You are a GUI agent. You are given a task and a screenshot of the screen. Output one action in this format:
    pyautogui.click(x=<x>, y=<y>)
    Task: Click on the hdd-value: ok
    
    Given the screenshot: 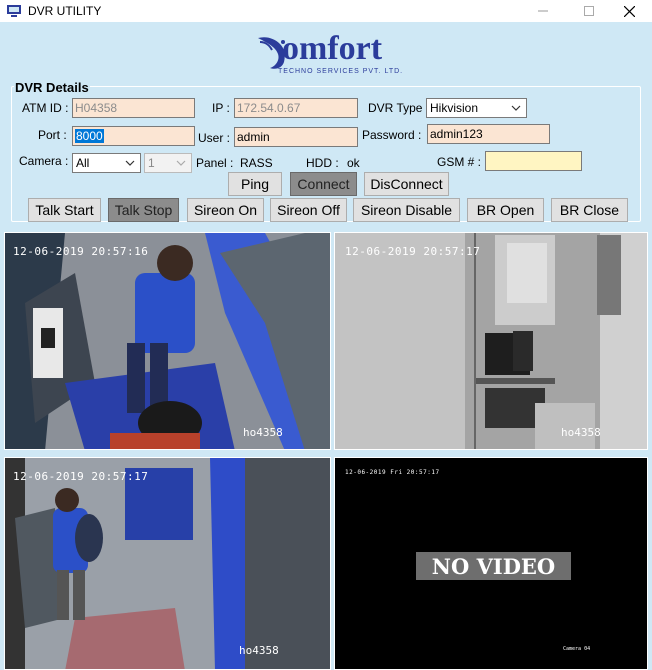 What is the action you would take?
    pyautogui.click(x=353, y=163)
    